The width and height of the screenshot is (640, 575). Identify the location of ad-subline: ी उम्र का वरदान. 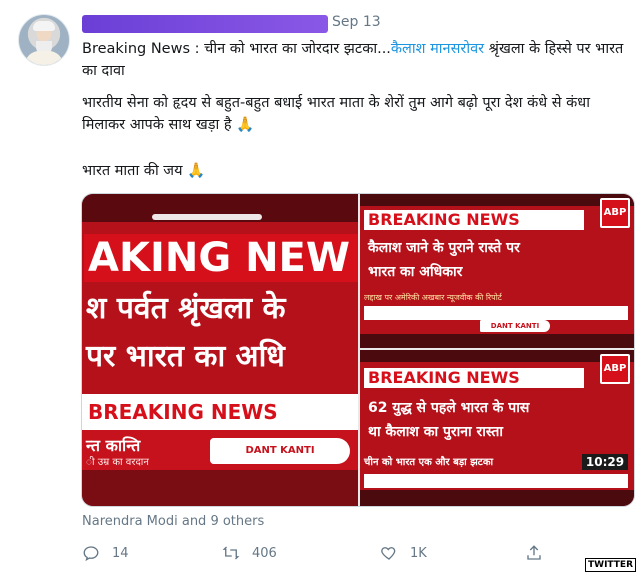
(117, 462).